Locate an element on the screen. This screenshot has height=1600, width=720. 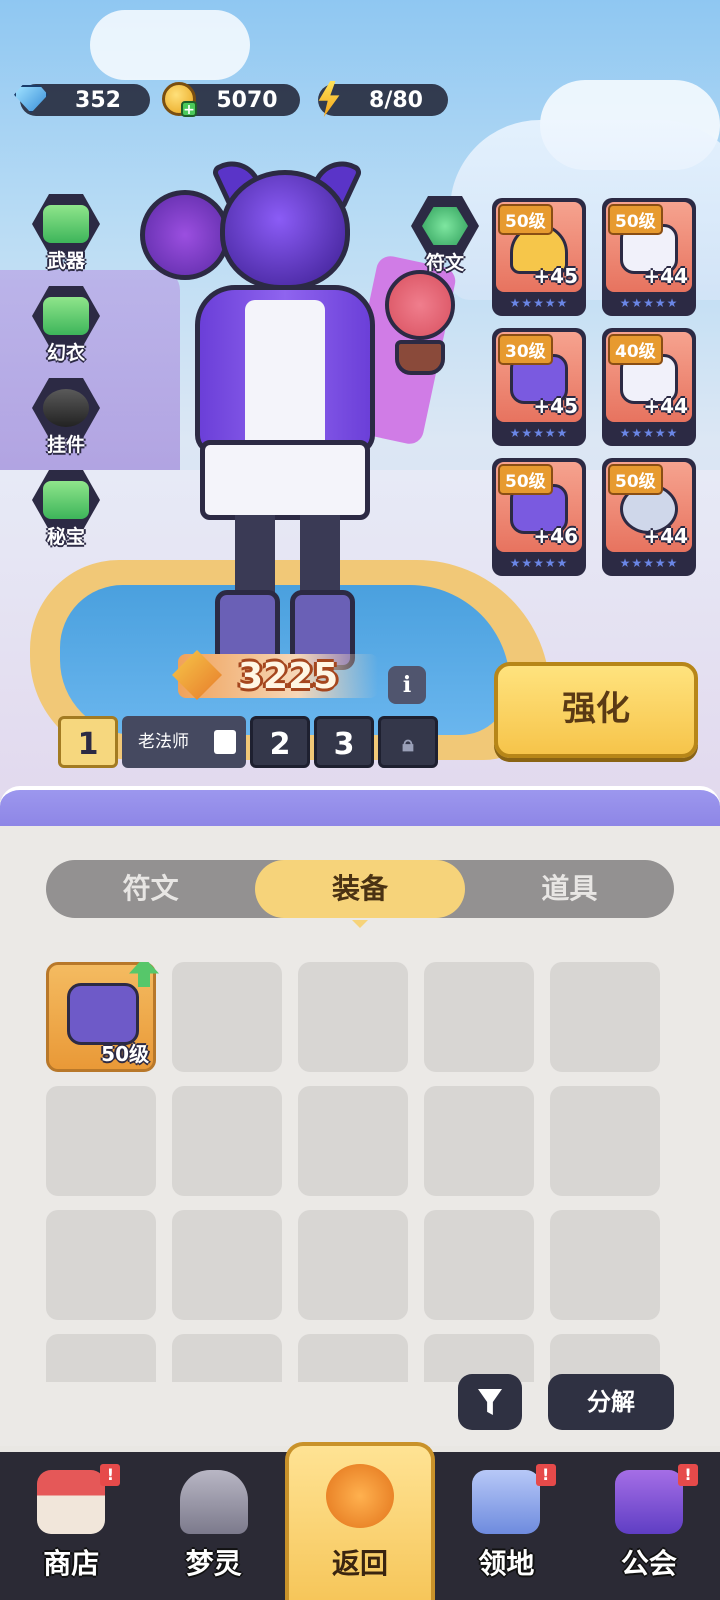
tab-runes: 符文 is located at coordinates (150, 889).